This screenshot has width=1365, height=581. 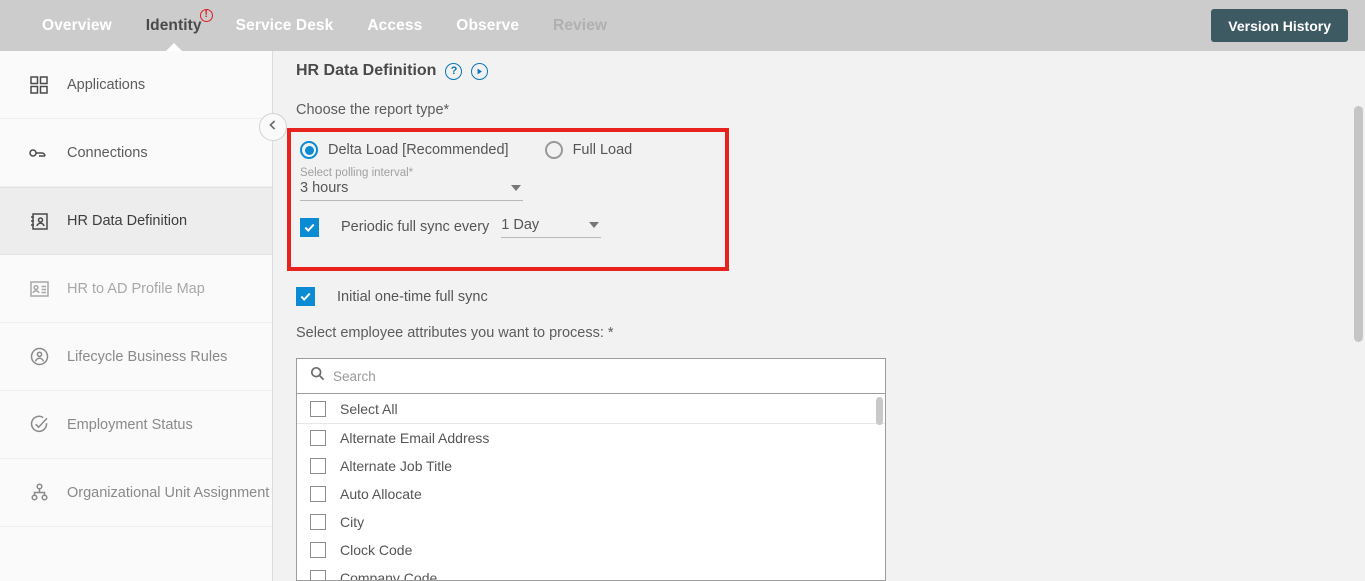 What do you see at coordinates (591, 376) in the screenshot?
I see `attributes-search-row: Search` at bounding box center [591, 376].